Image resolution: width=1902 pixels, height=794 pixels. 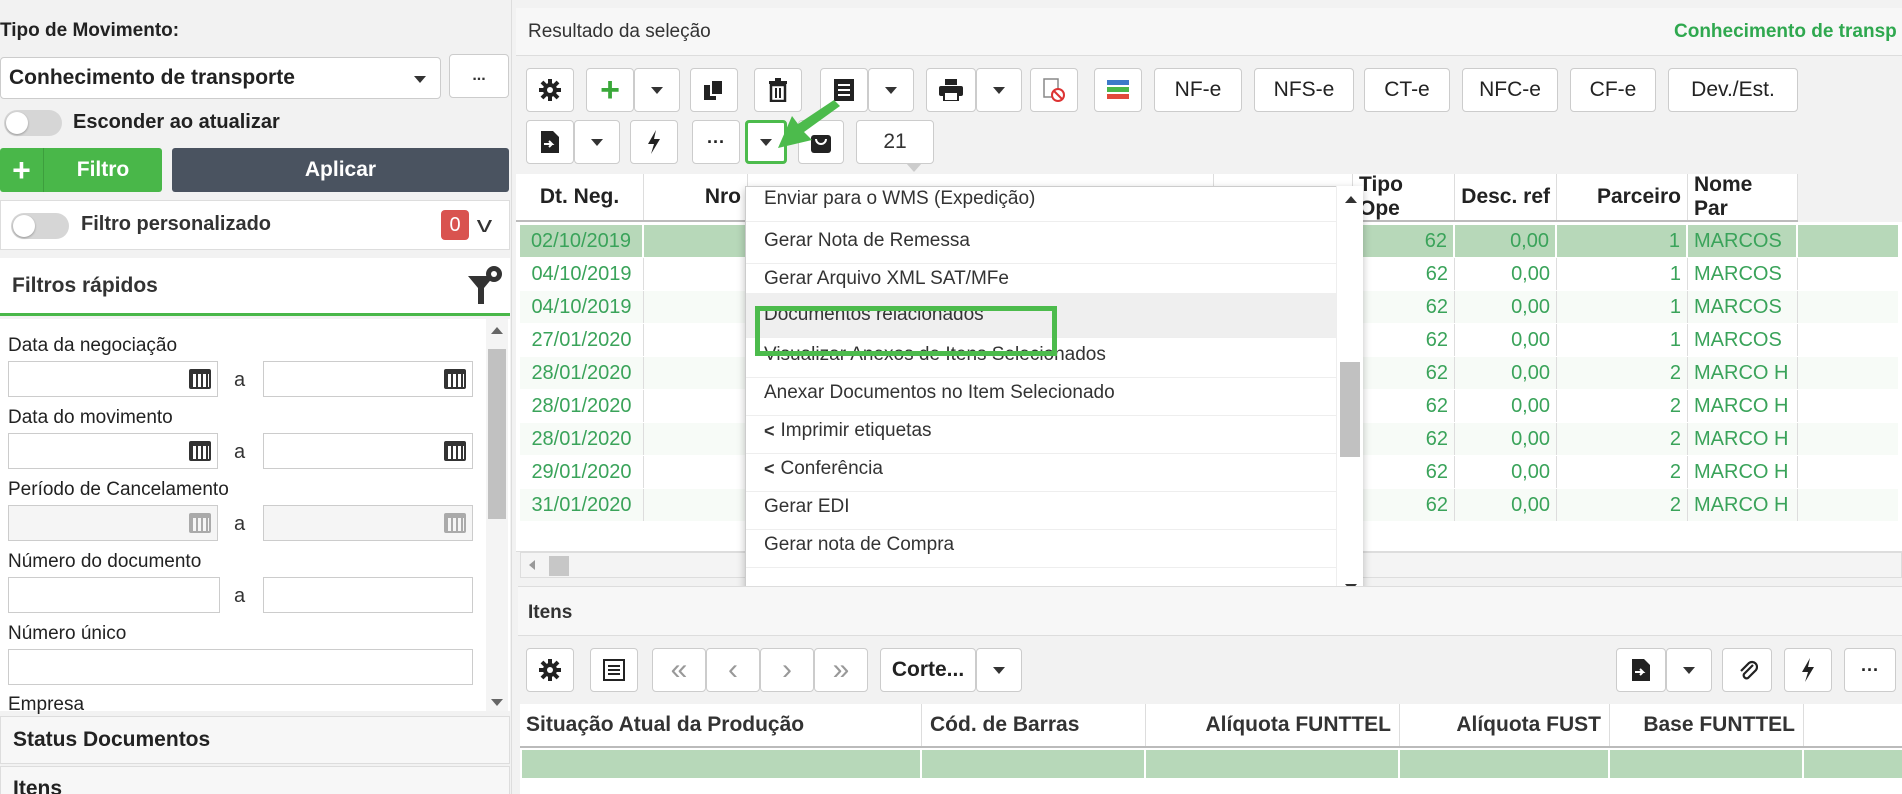 What do you see at coordinates (255, 780) in the screenshot?
I see `itens-section: Itens` at bounding box center [255, 780].